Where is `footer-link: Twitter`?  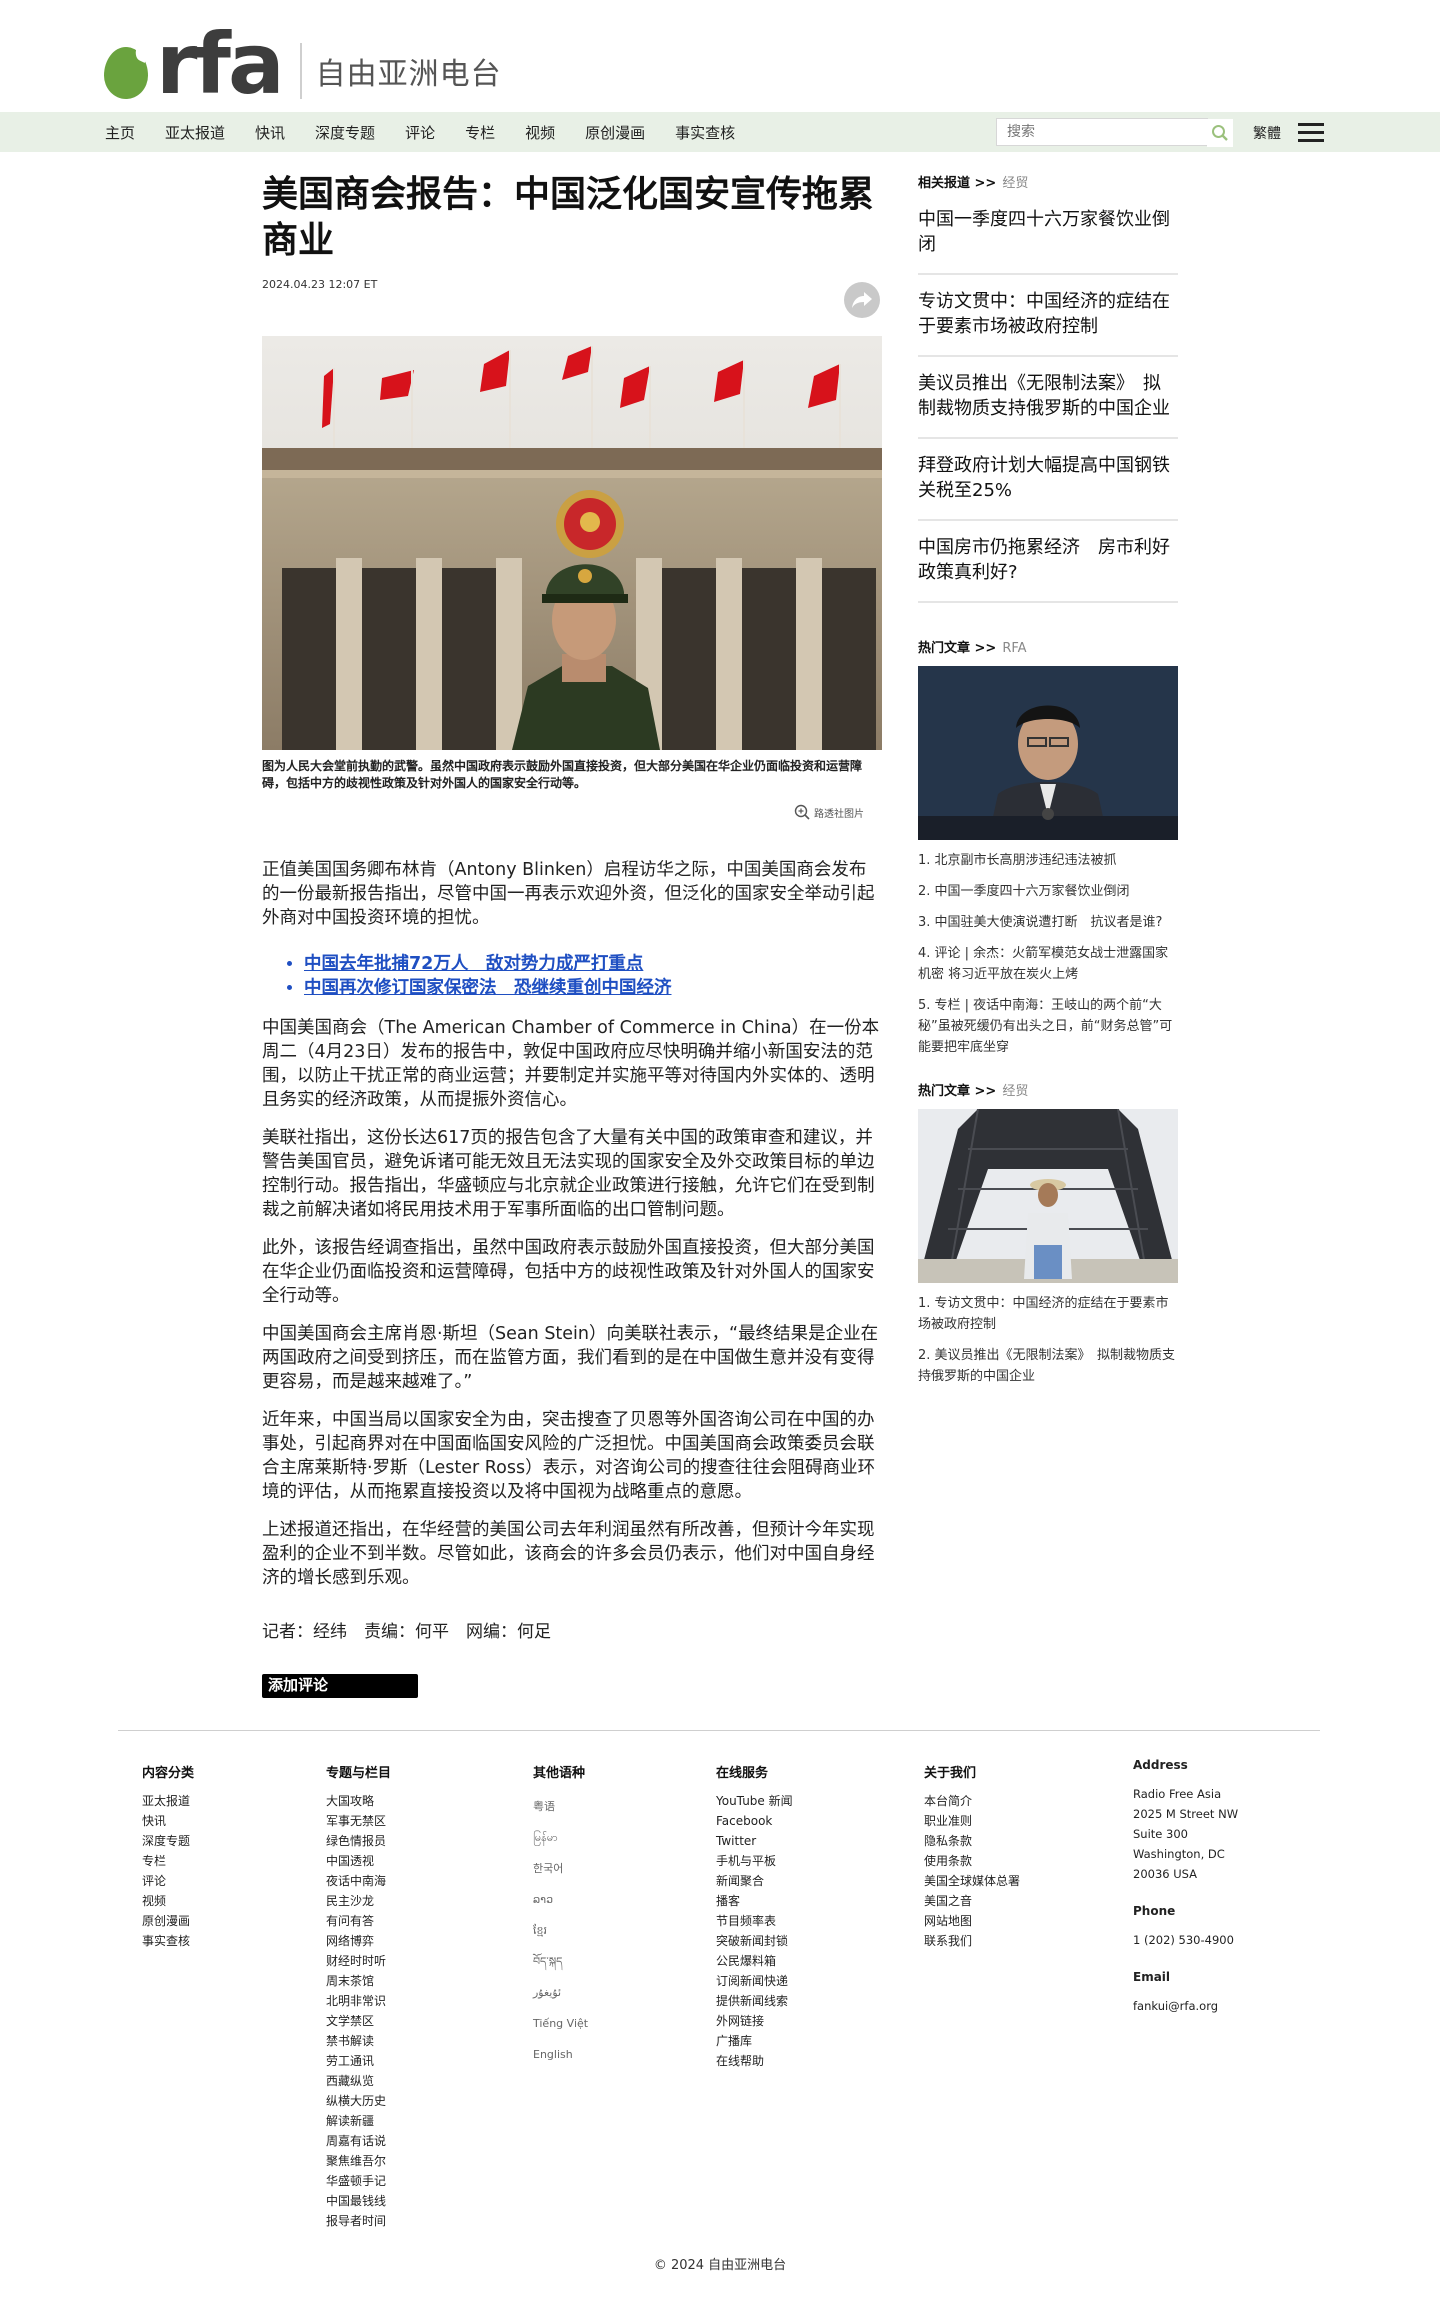
footer-link: Twitter is located at coordinates (754, 1841).